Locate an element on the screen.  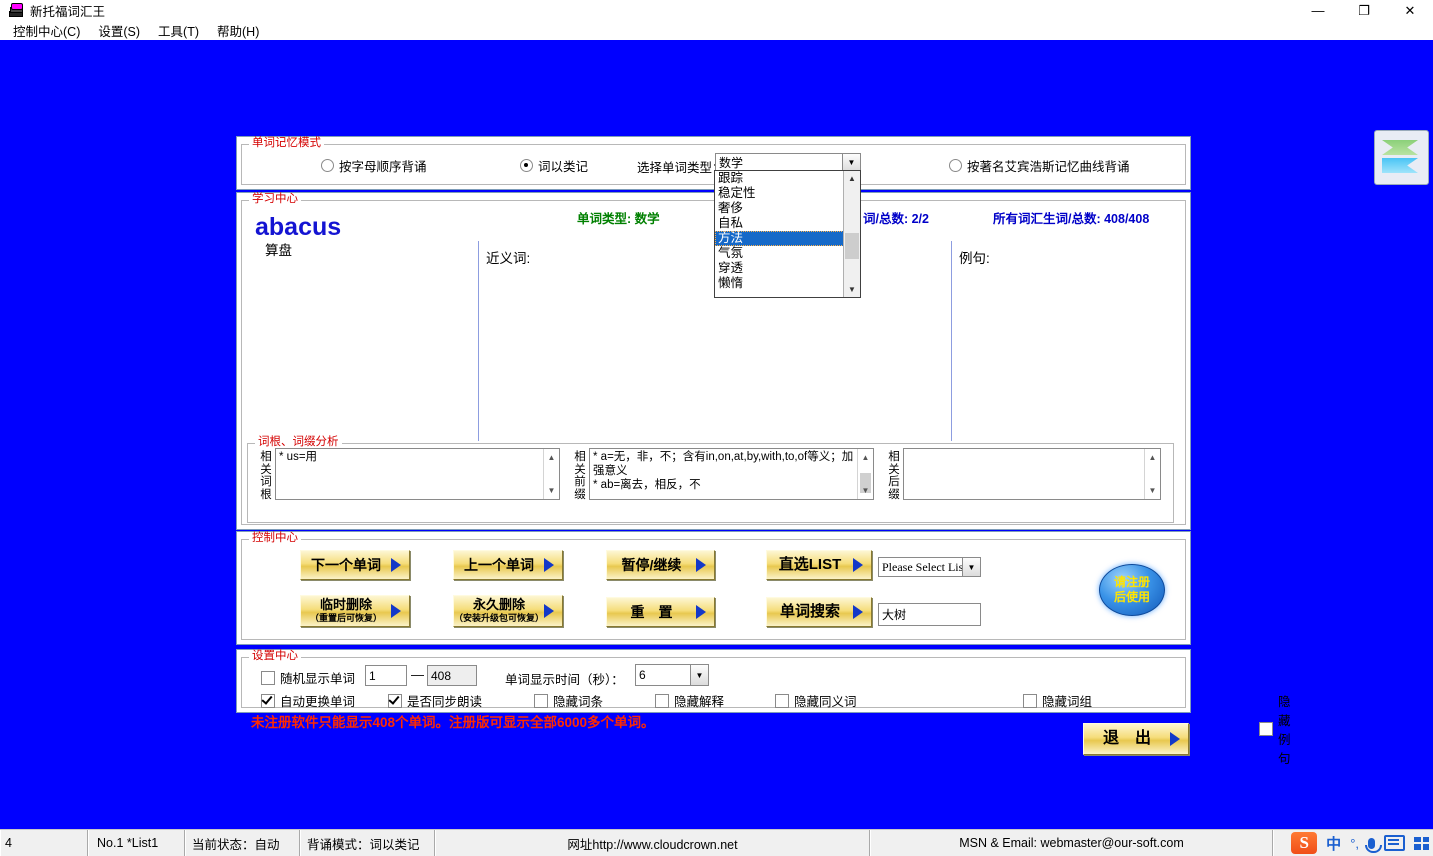
prev-word-label: 上一个单词 is located at coordinates (499, 564).